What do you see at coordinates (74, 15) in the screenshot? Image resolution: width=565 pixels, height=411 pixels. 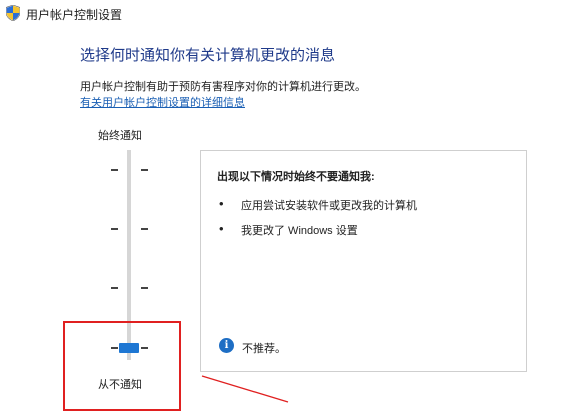 I see `window-title: 用户帐户控制设置` at bounding box center [74, 15].